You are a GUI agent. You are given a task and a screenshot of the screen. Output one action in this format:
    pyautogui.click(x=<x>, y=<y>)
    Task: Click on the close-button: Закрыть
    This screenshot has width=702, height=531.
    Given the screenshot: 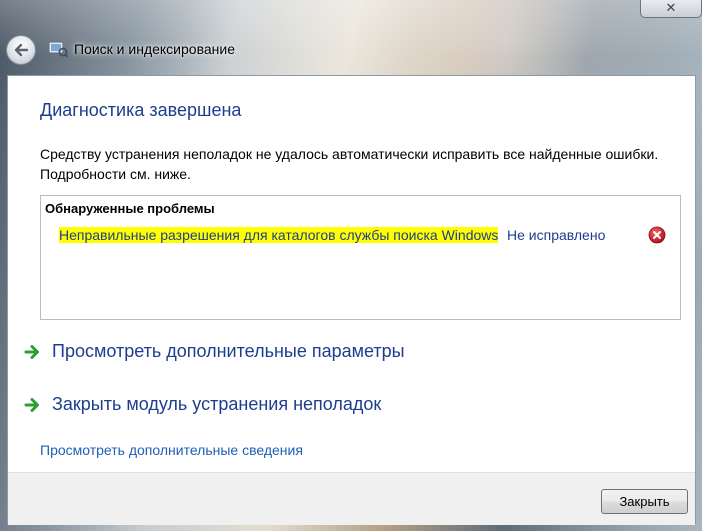 What is the action you would take?
    pyautogui.click(x=644, y=501)
    